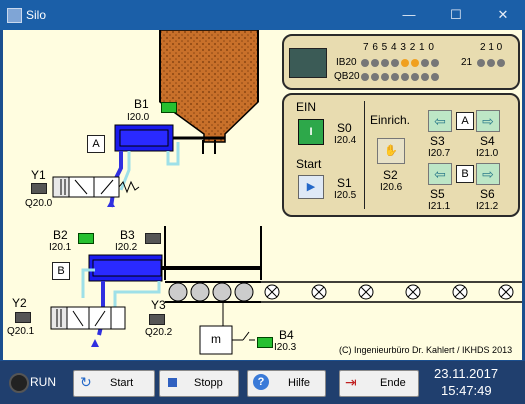 Image resolution: width=525 pixels, height=404 pixels. Describe the element at coordinates (487, 194) in the screenshot. I see `s6-label: S6` at that location.